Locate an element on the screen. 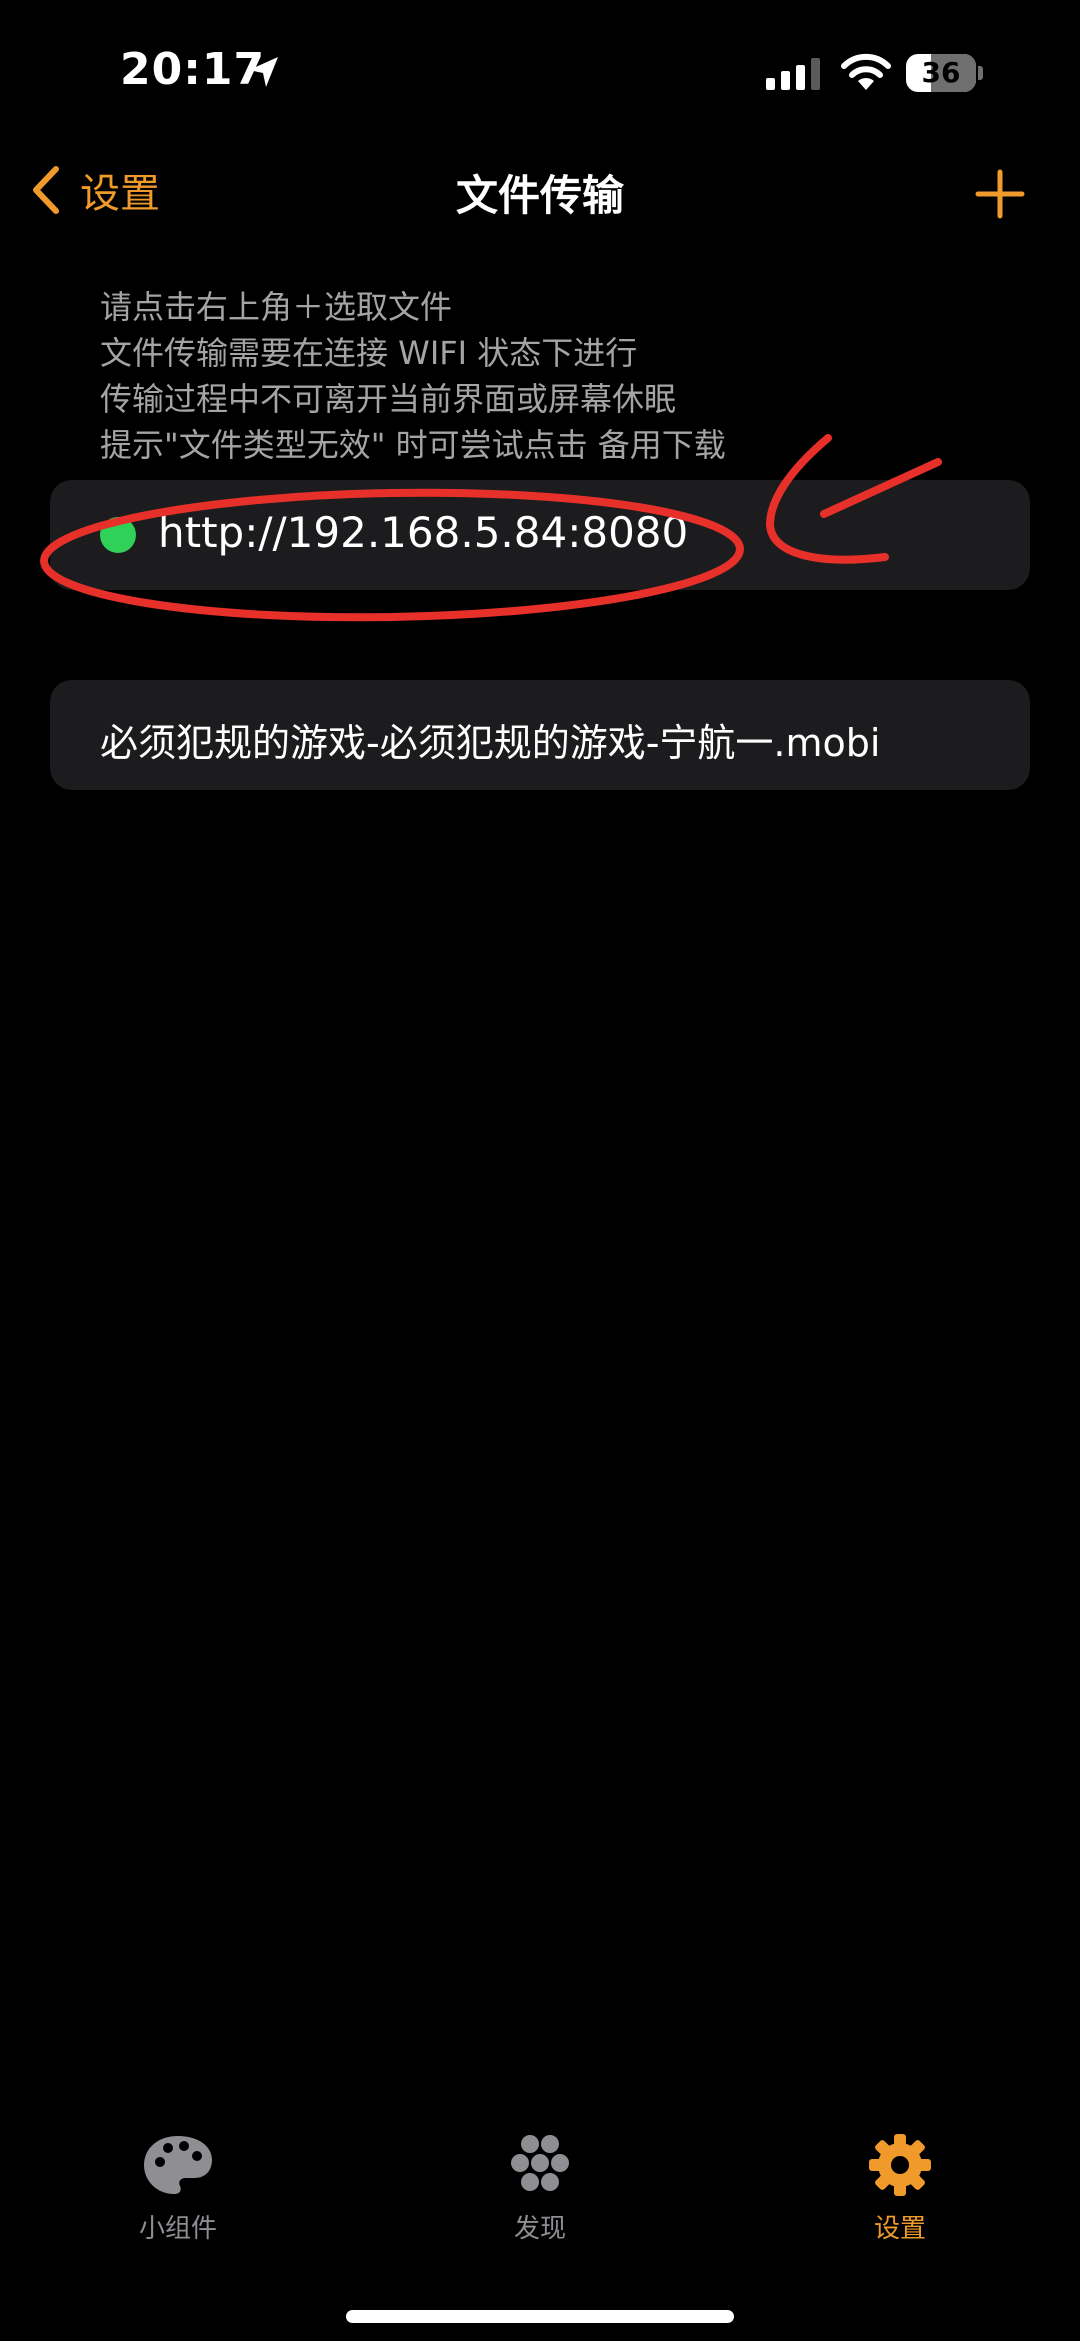 Image resolution: width=1080 pixels, height=2341 pixels. palette-icon is located at coordinates (178, 2165).